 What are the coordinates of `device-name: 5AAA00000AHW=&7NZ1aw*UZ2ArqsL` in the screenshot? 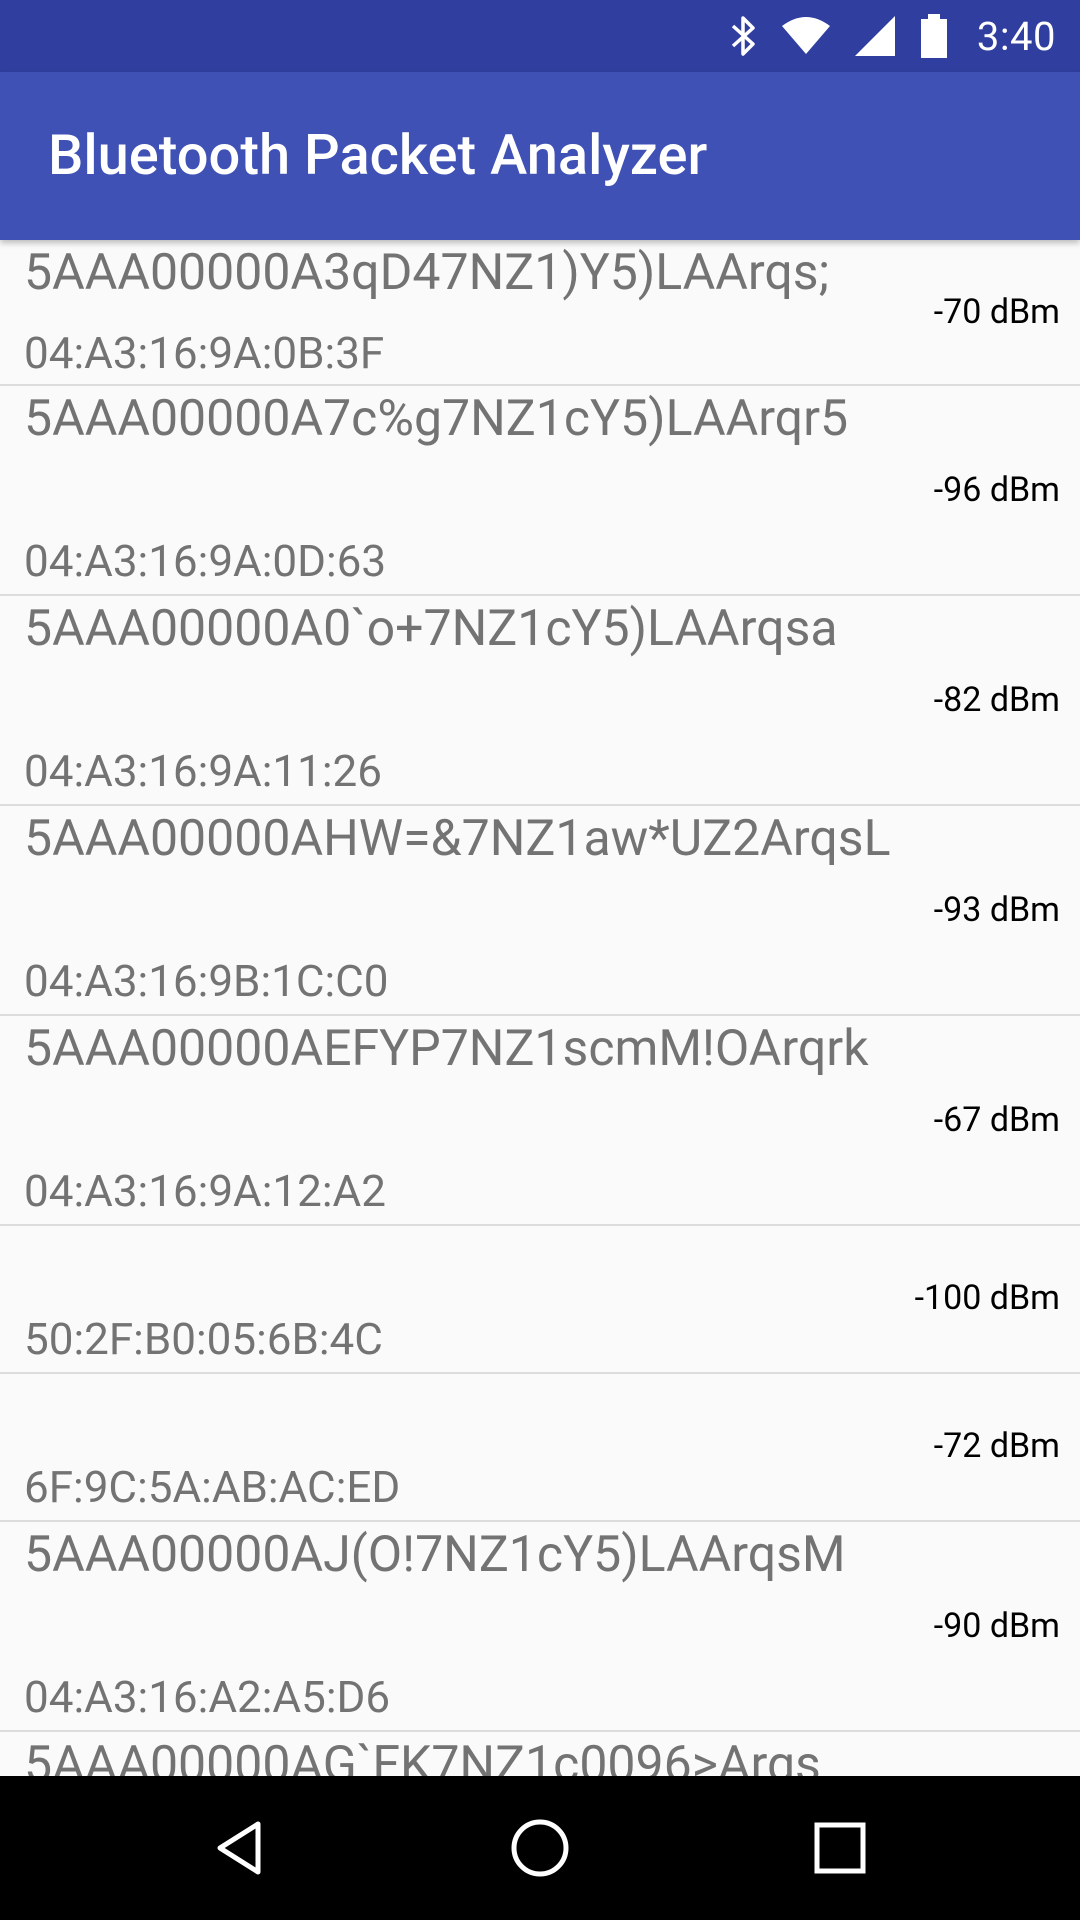 It's located at (457, 839).